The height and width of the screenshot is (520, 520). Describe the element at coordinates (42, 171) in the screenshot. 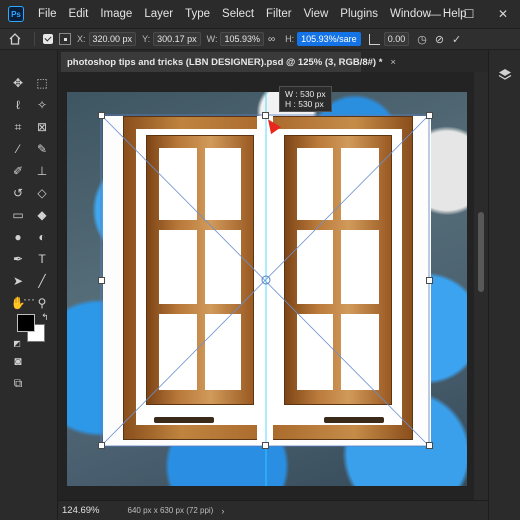

I see `clone-stamp-tool-icon: ⊥` at that location.